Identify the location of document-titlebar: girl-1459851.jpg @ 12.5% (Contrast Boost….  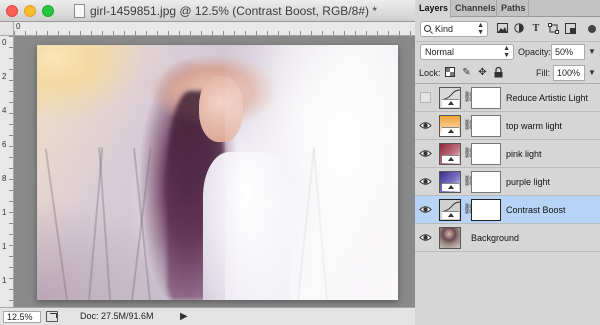
(207, 11).